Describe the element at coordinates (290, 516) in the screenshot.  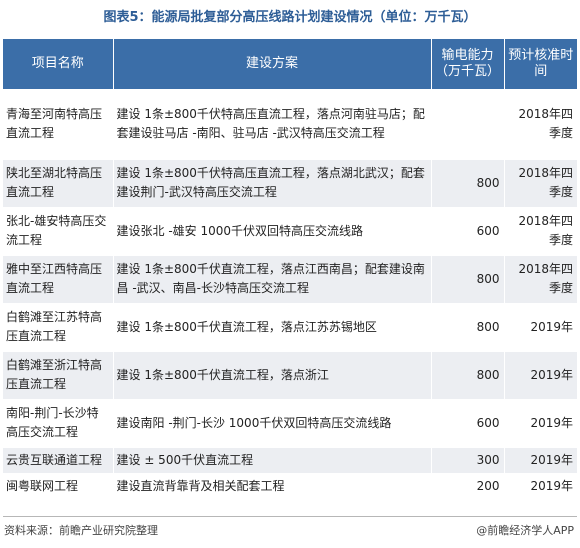
I see `footer-divider` at that location.